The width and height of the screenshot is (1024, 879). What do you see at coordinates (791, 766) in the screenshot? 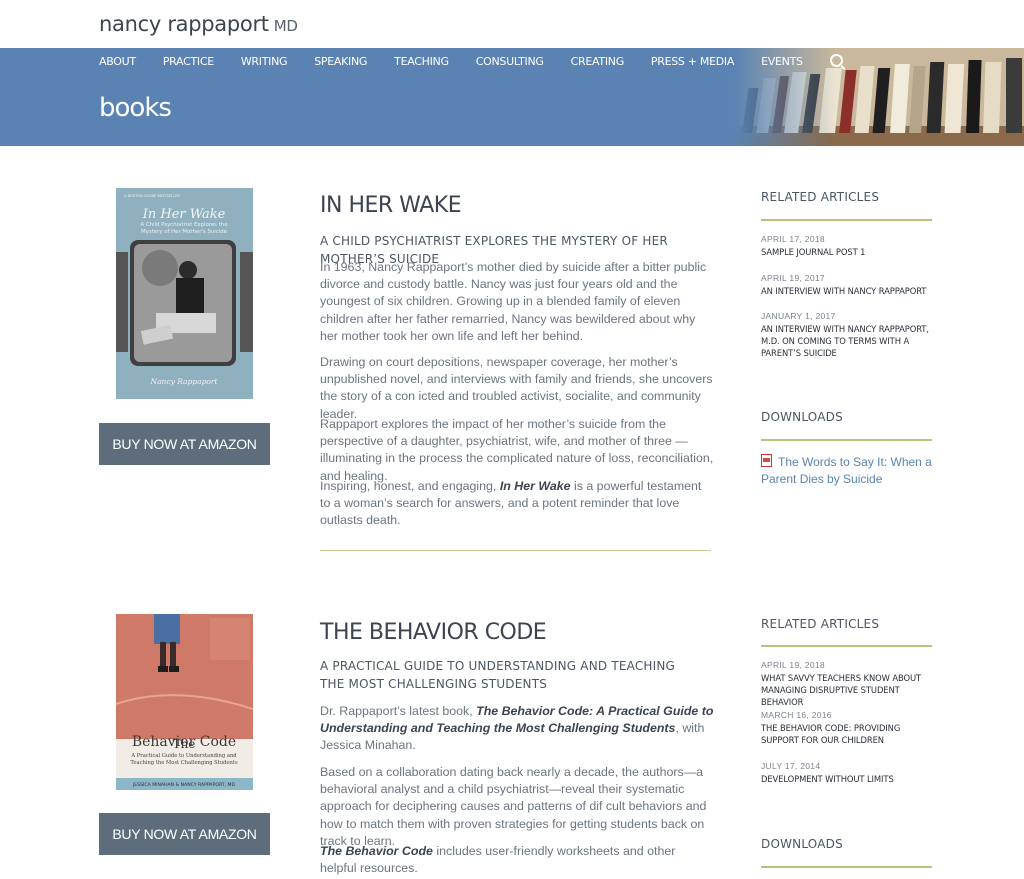
I see `article-date: JULY 17, 2014` at bounding box center [791, 766].